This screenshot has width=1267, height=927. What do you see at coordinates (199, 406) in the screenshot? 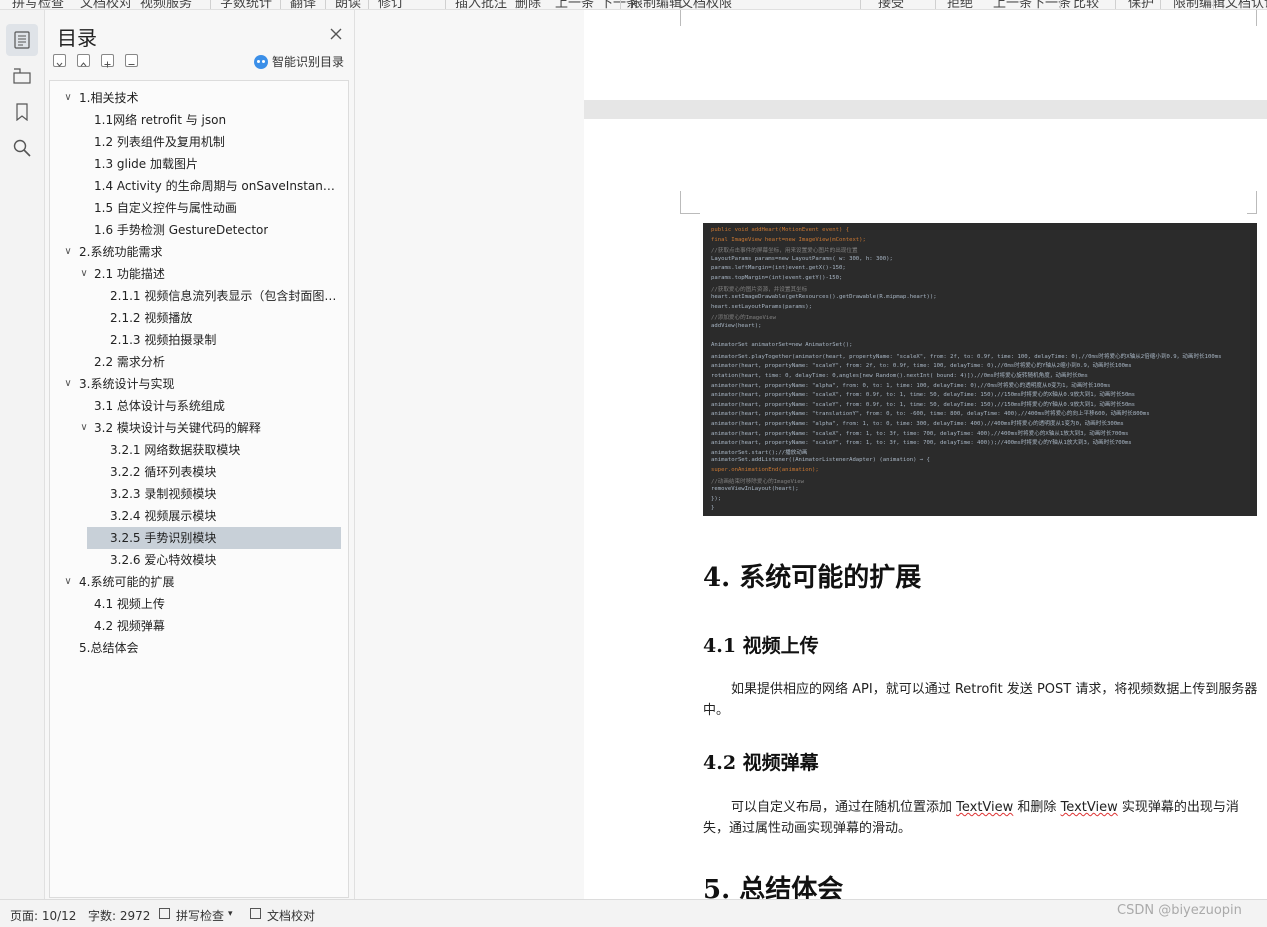
I see `toc-item: 3.1 总体设计与系统组成` at bounding box center [199, 406].